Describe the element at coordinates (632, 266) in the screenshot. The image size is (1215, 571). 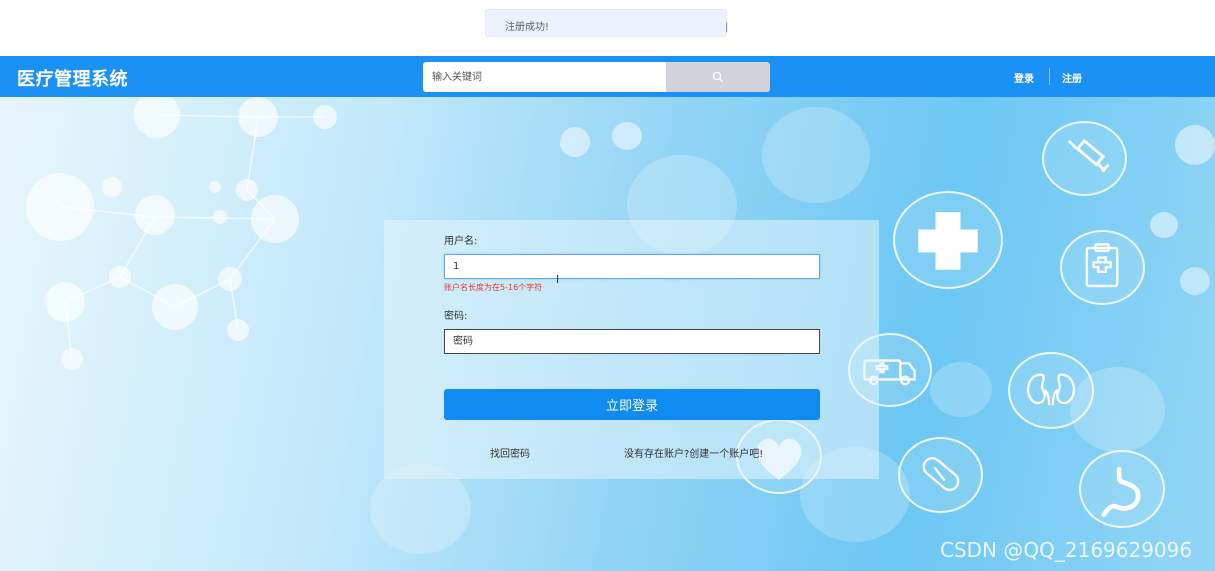
I see `username-input` at that location.